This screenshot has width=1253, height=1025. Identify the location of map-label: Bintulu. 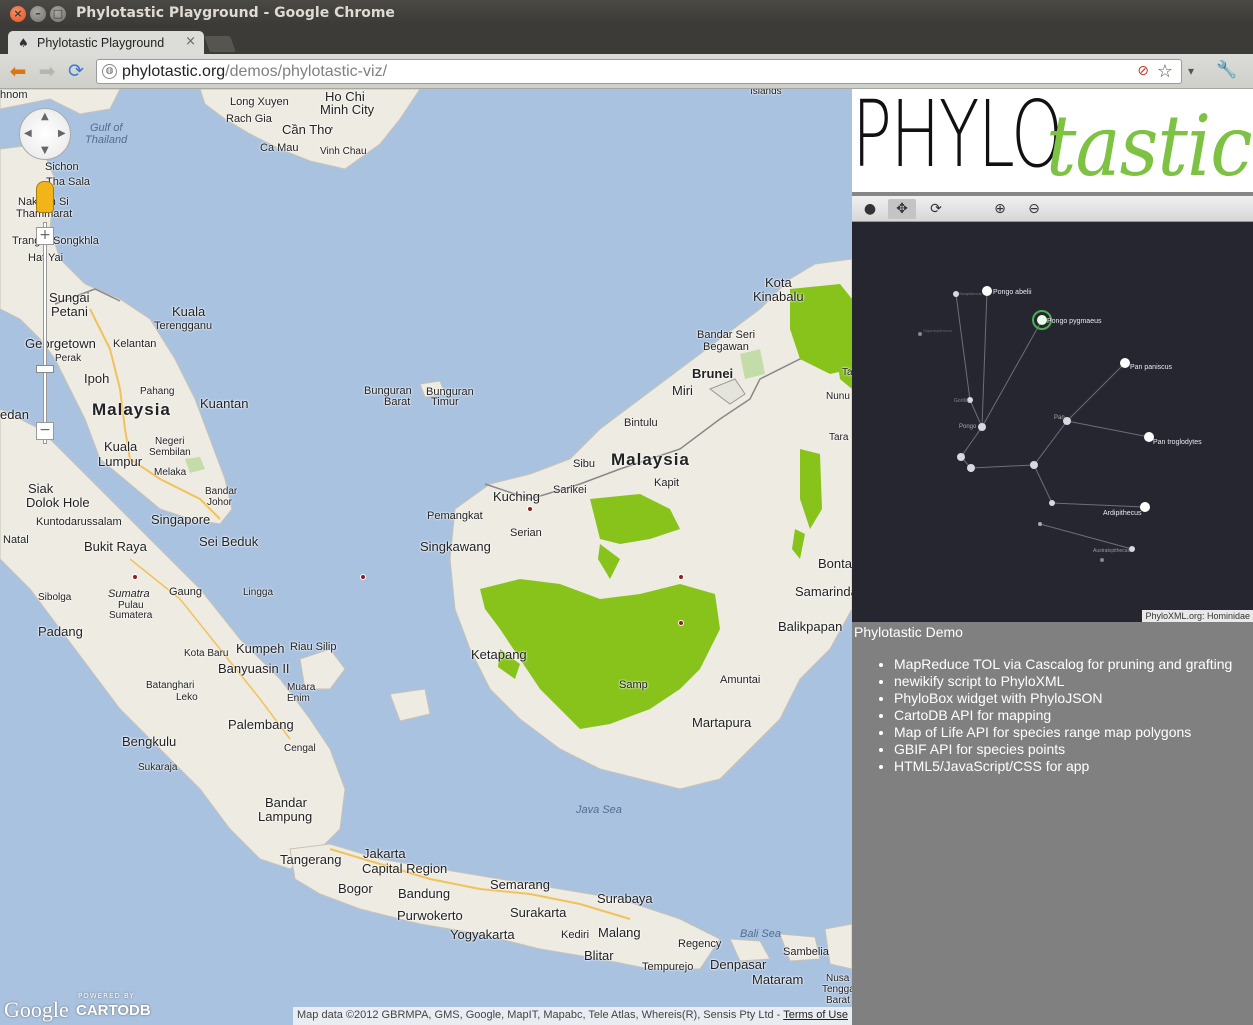
(641, 423).